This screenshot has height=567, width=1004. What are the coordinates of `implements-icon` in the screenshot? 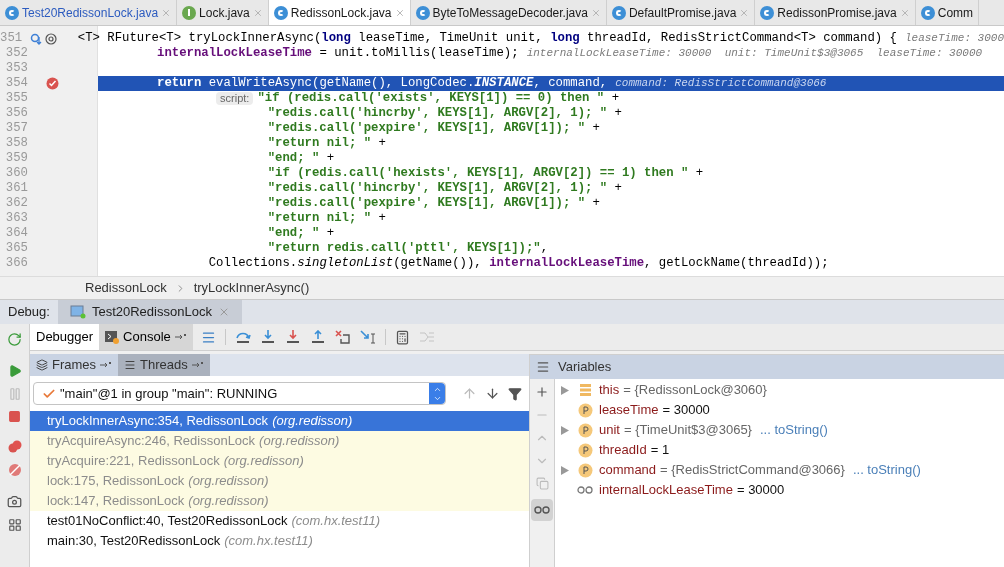 It's located at (36, 38).